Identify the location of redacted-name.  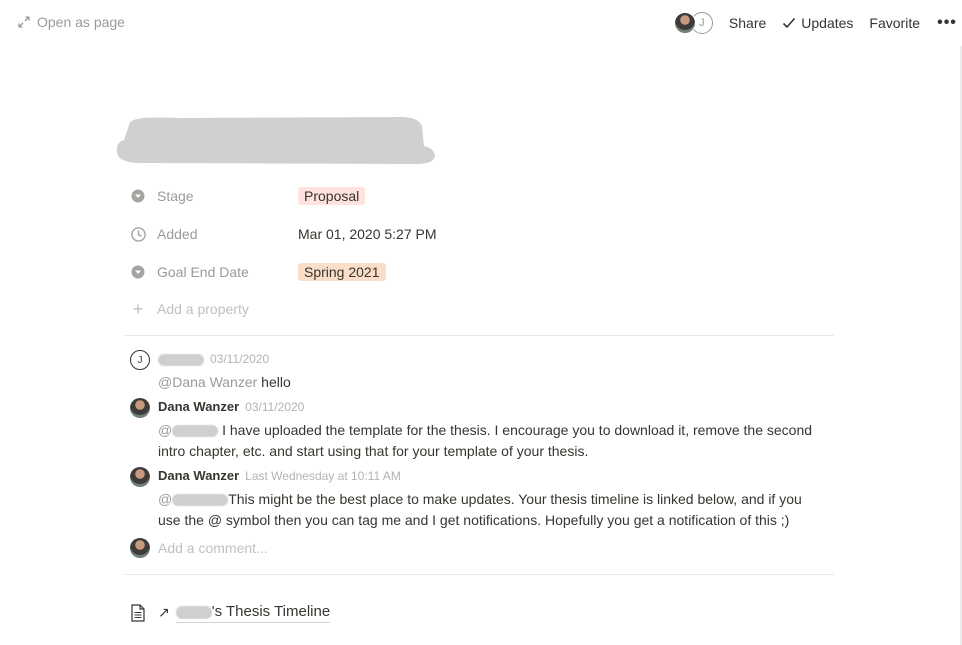
(193, 612).